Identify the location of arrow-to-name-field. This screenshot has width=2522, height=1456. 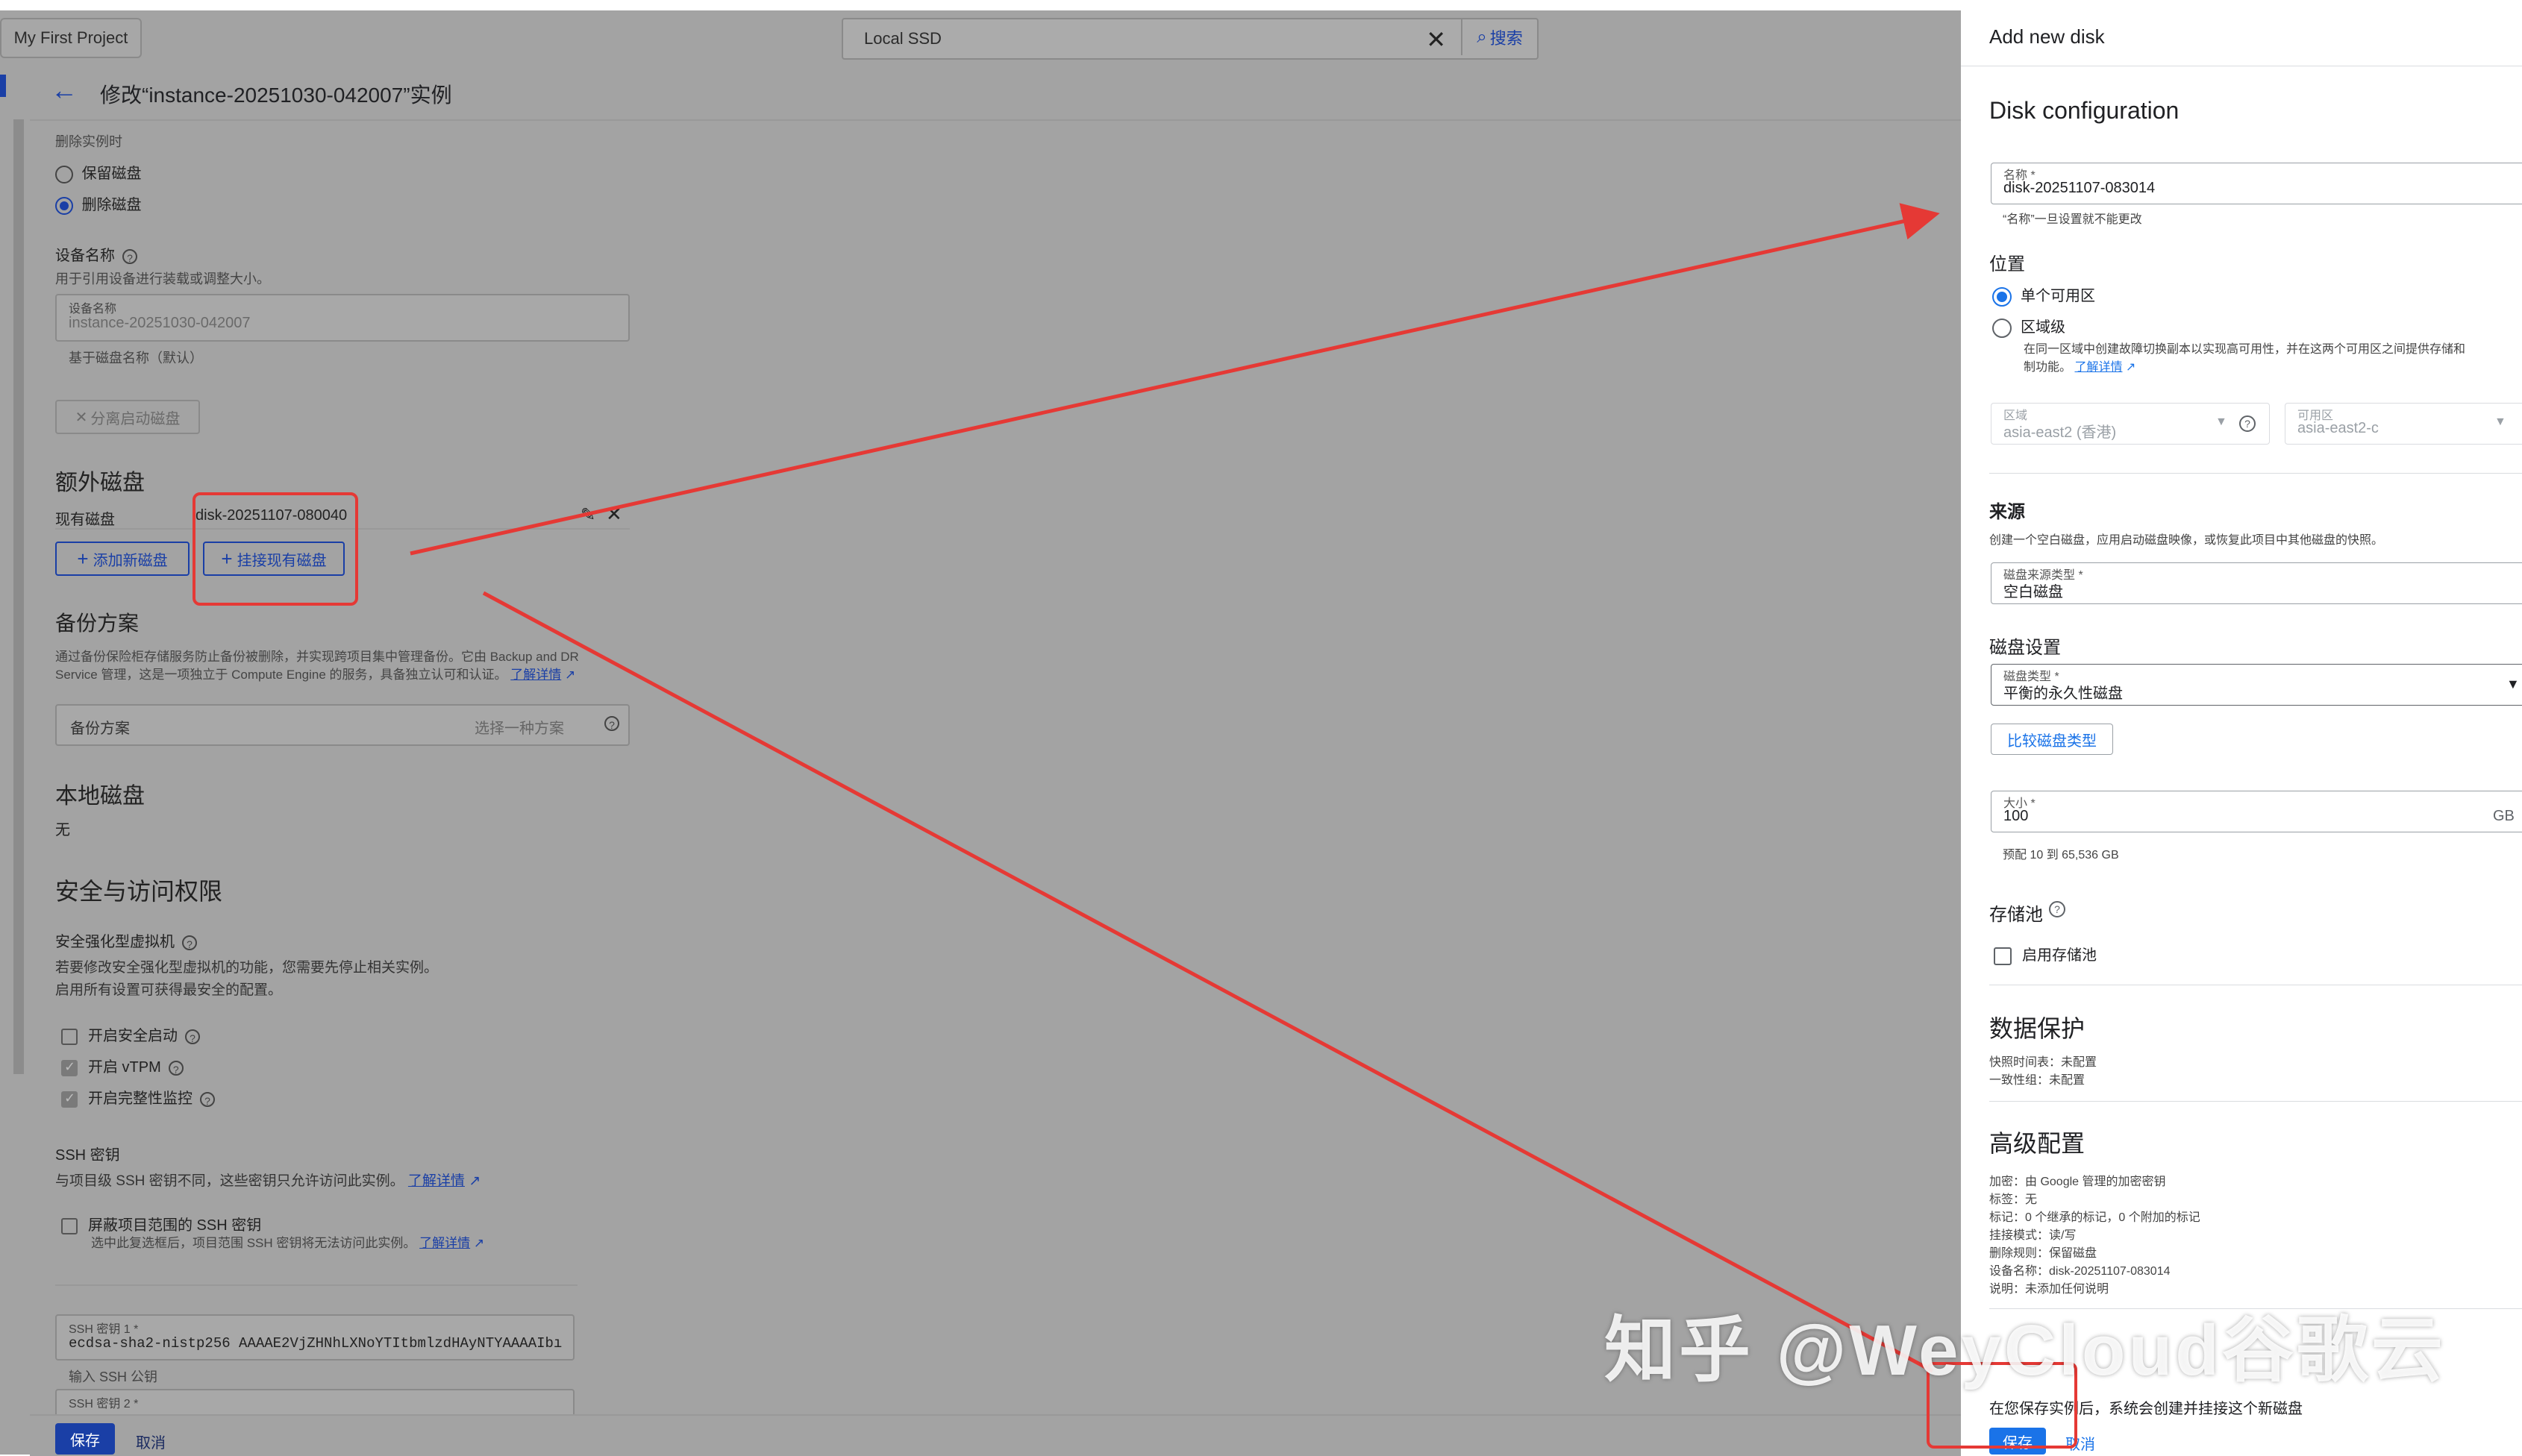
(1175, 379).